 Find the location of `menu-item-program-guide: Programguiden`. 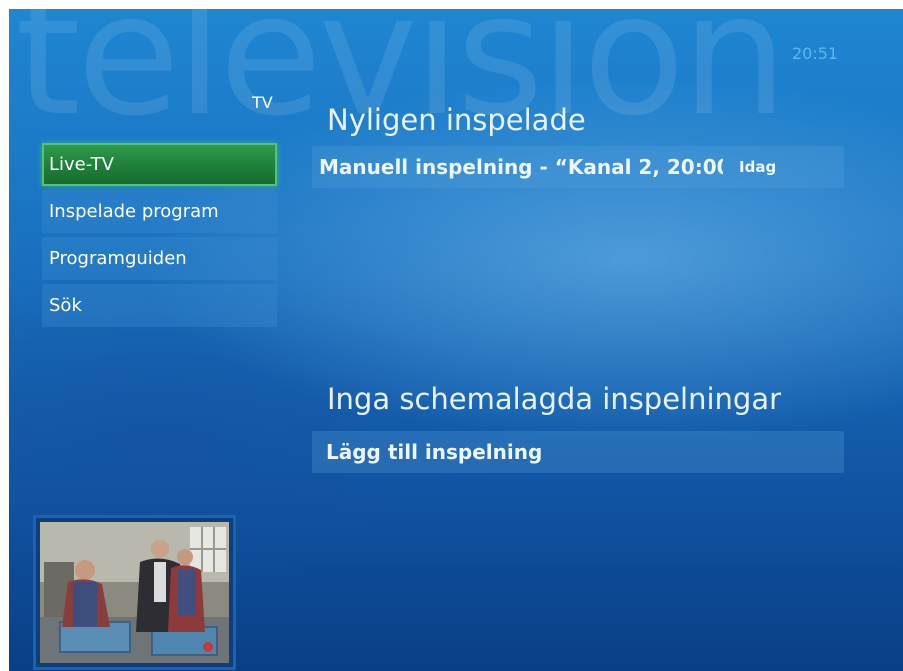

menu-item-program-guide: Programguiden is located at coordinates (159, 258).